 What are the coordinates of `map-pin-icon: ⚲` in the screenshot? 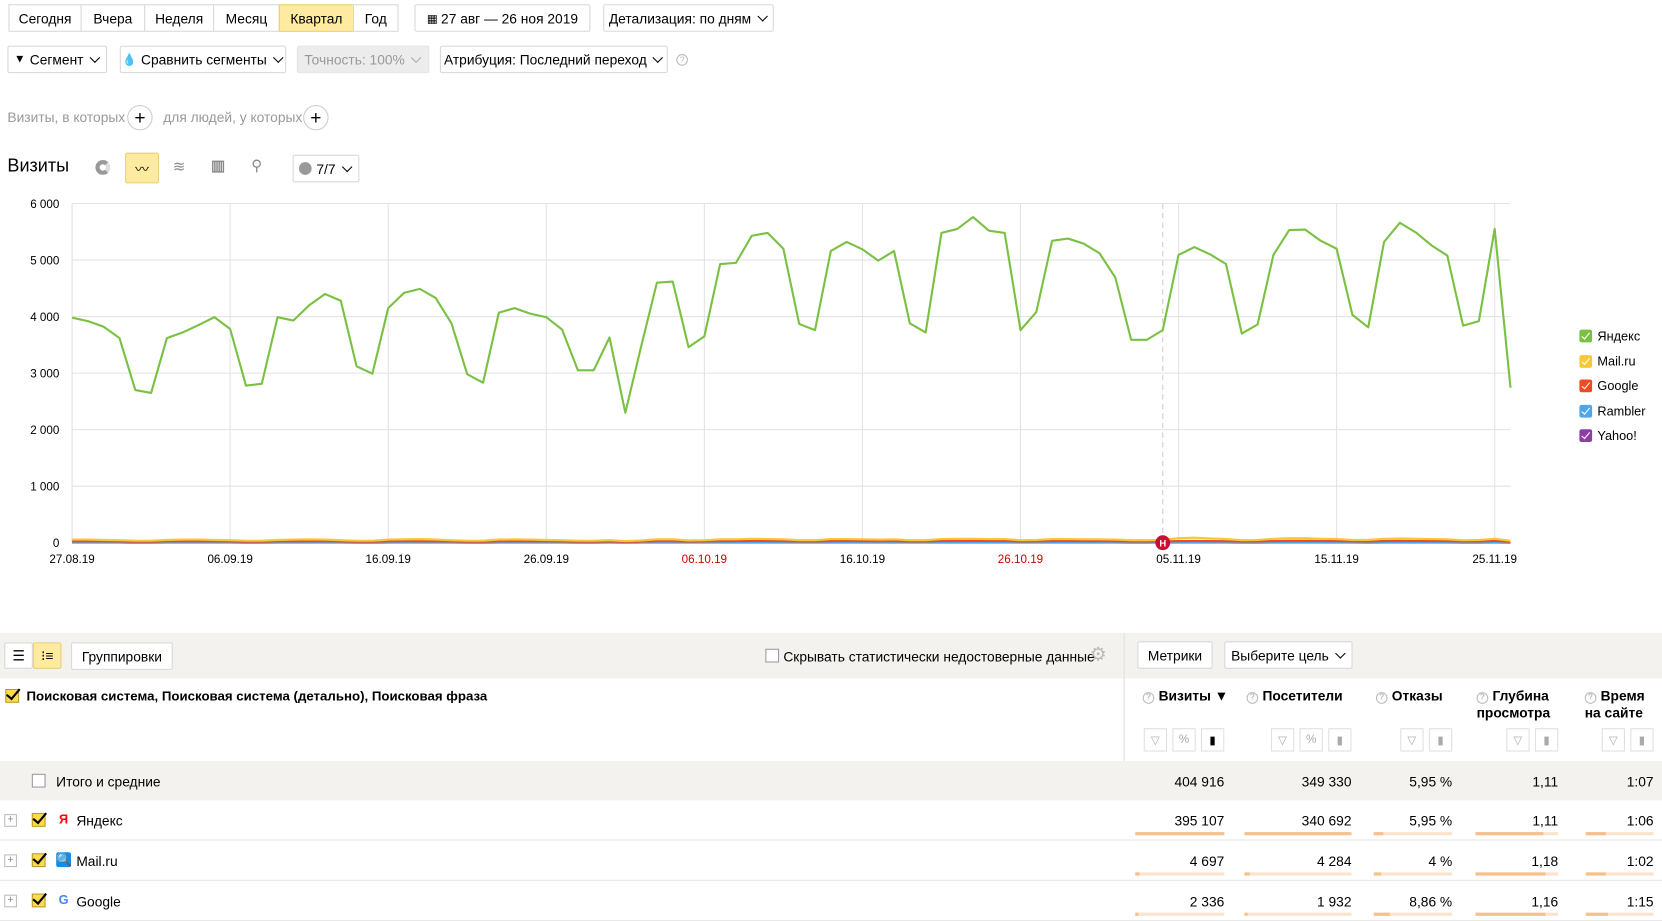 It's located at (256, 166).